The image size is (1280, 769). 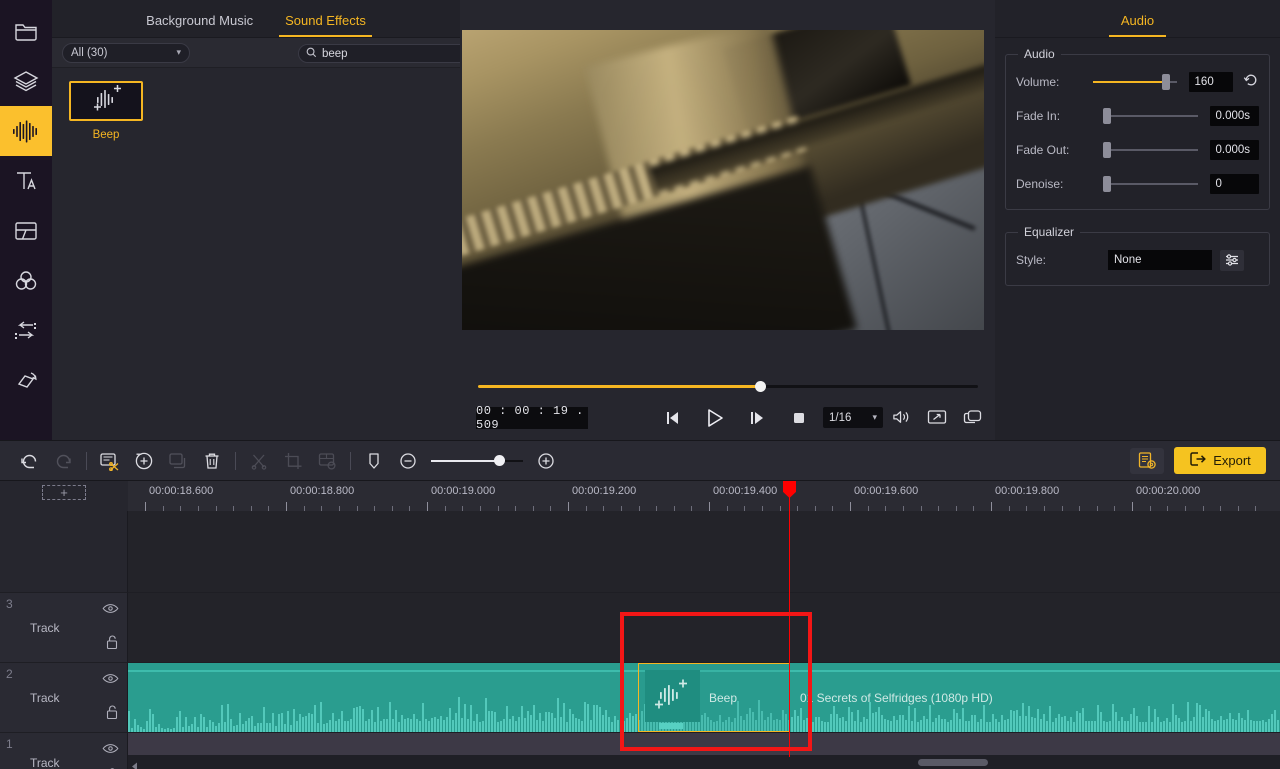 I want to click on sidebar-item-media-library, so click(x=26, y=31).